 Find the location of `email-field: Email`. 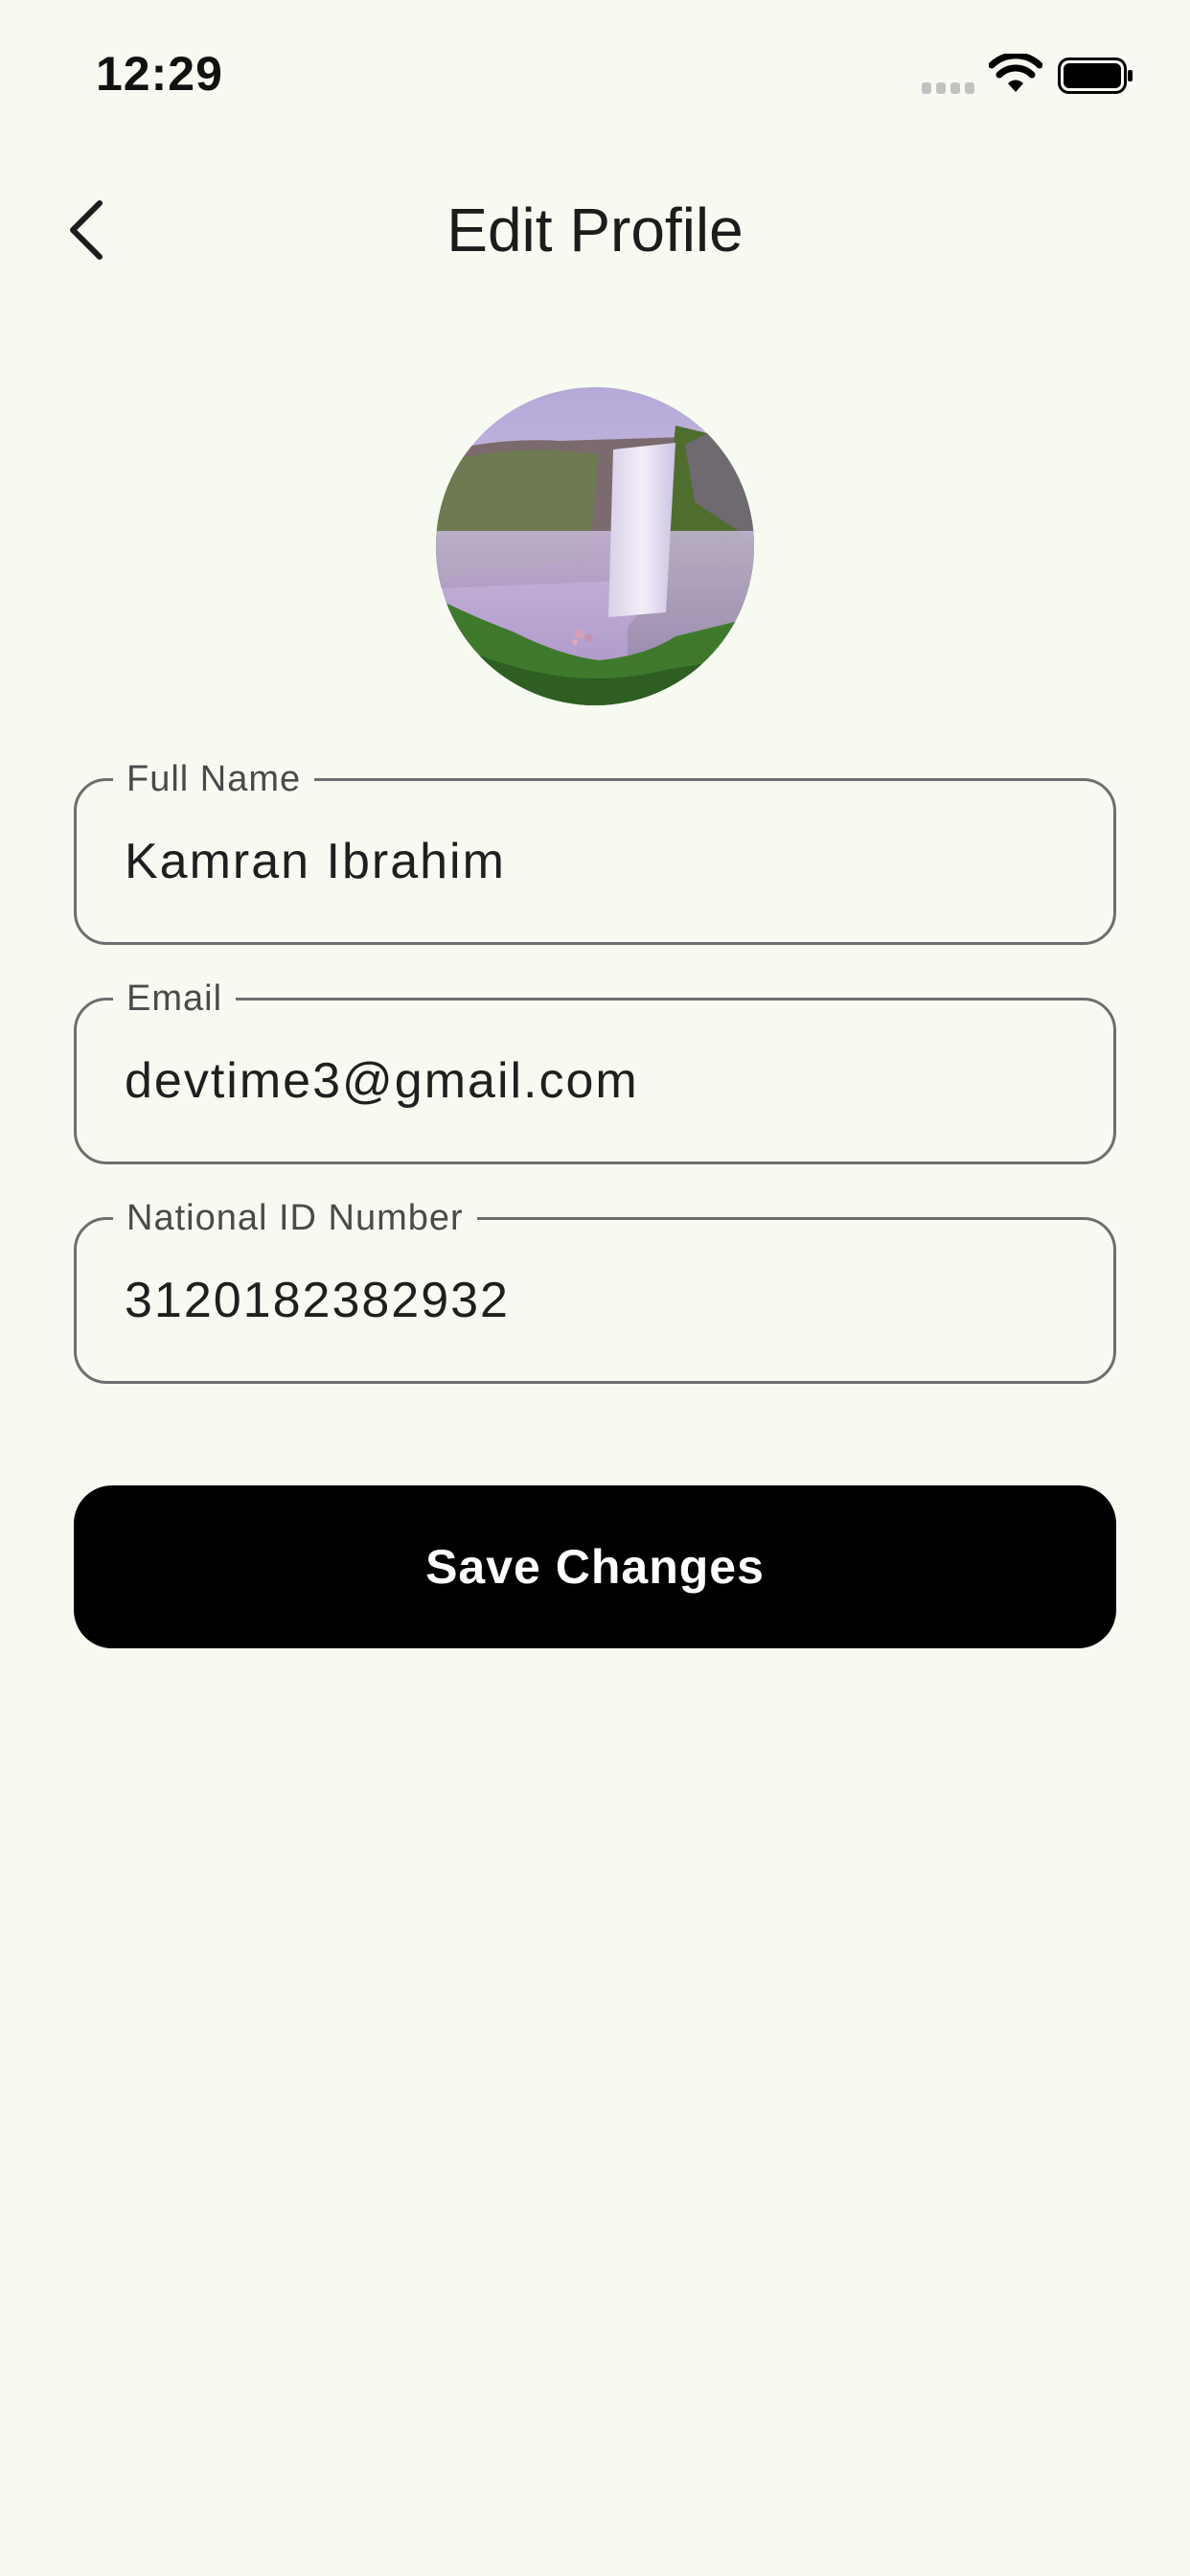

email-field: Email is located at coordinates (595, 1069).